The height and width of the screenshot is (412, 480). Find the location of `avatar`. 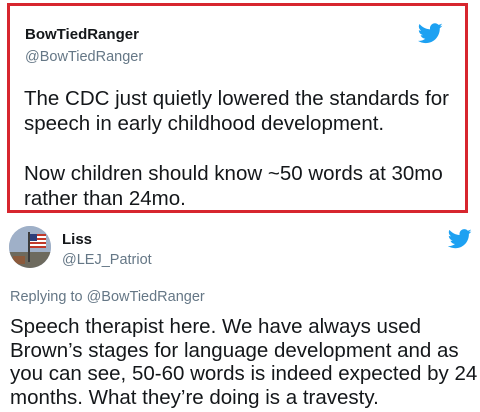

avatar is located at coordinates (30, 247).